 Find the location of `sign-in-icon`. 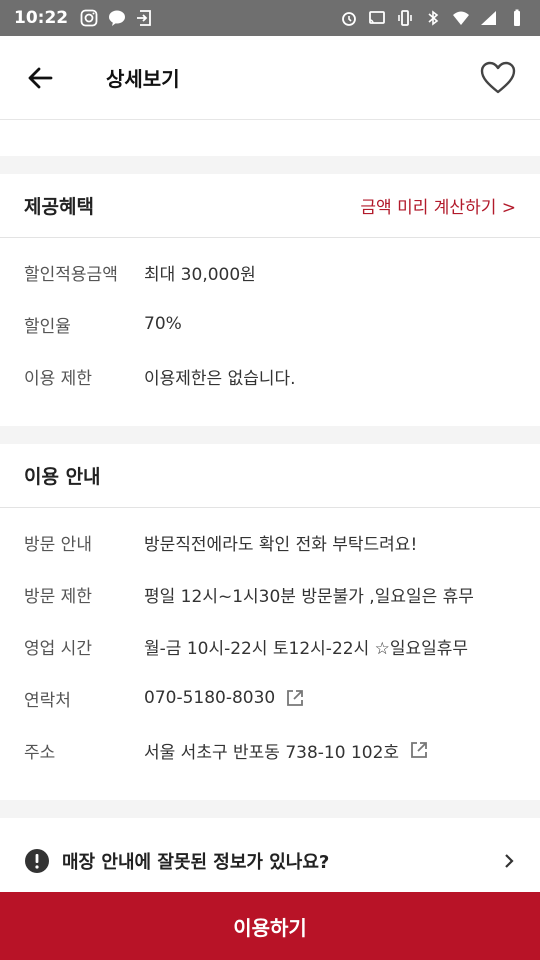

sign-in-icon is located at coordinates (144, 18).